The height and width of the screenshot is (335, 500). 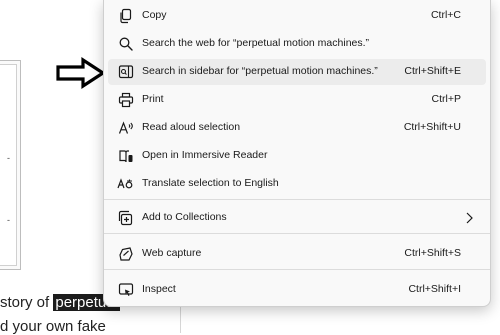 What do you see at coordinates (126, 72) in the screenshot?
I see `sidebar-search-icon` at bounding box center [126, 72].